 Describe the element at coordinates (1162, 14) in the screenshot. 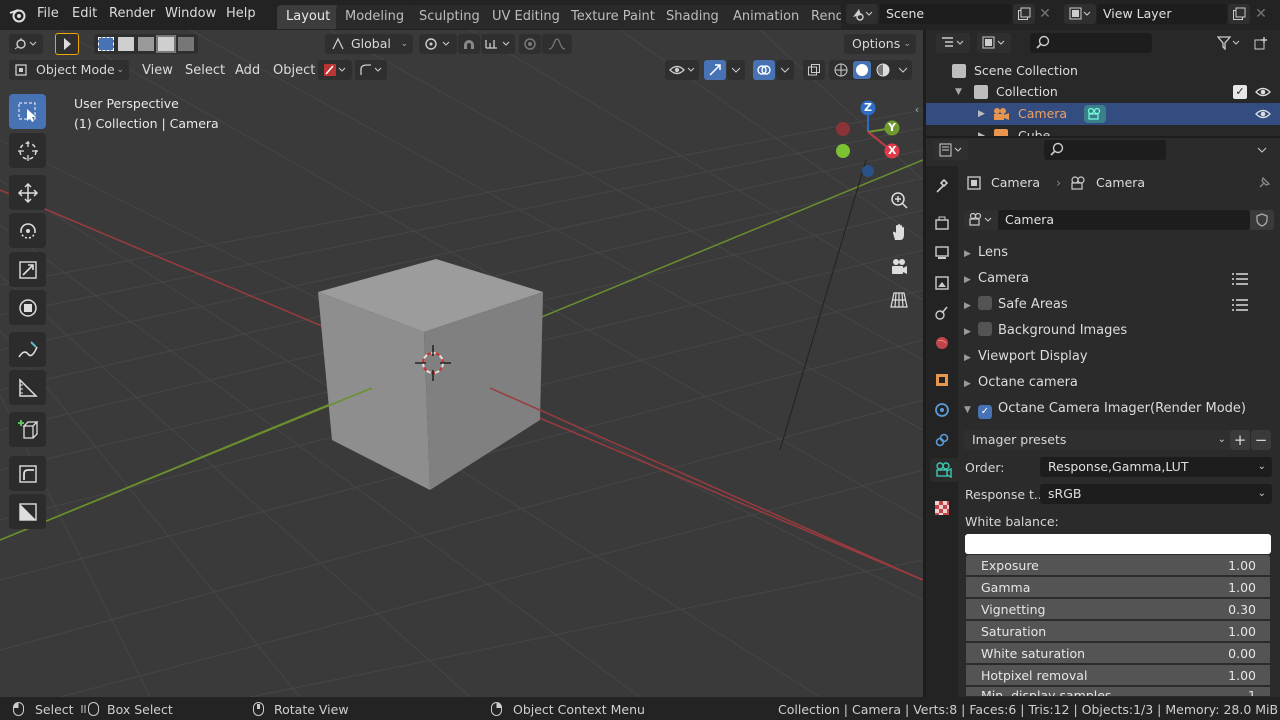

I see `view-layer-name-field: View Layer` at that location.